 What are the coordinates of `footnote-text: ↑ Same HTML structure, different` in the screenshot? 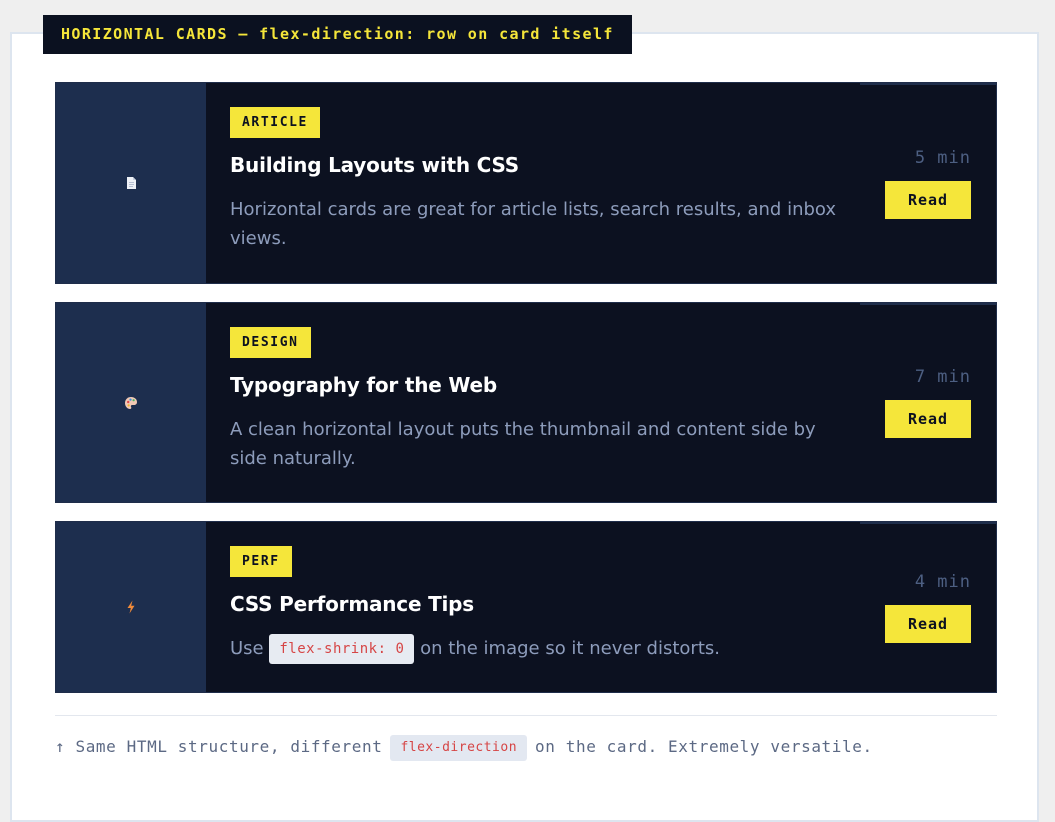 It's located at (219, 746).